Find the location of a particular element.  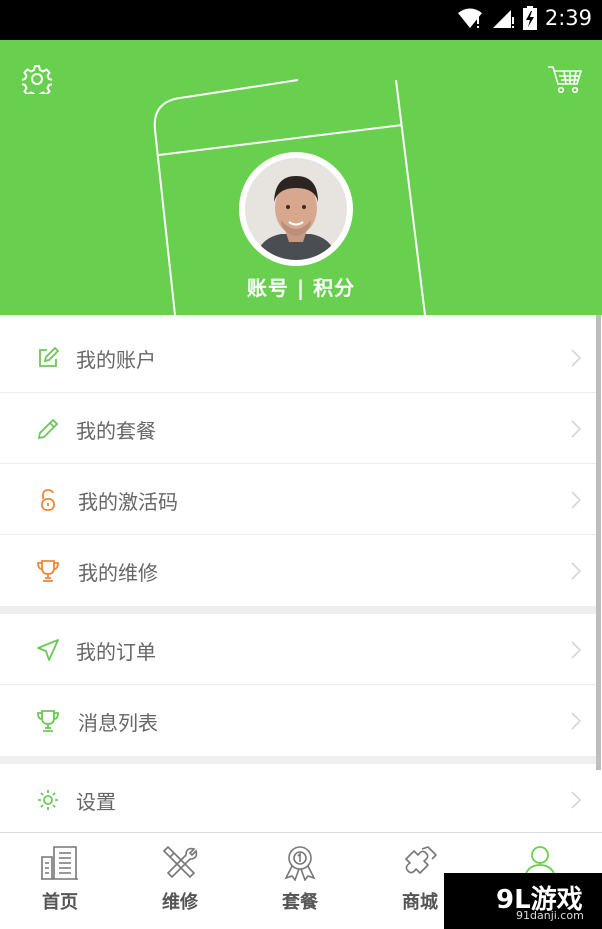

menu-label: 我的激活码 is located at coordinates (128, 502).